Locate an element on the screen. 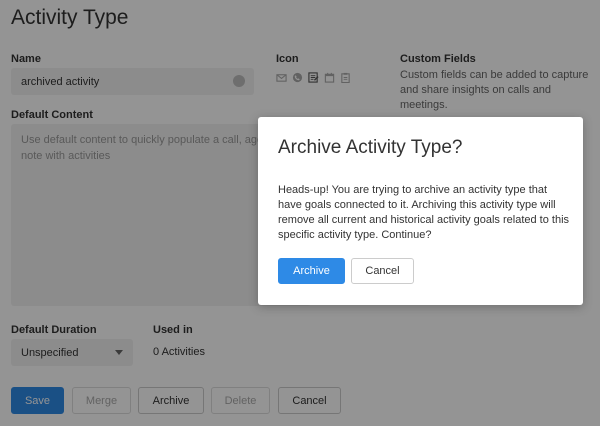  dialog-archive-button: Archive is located at coordinates (311, 271).